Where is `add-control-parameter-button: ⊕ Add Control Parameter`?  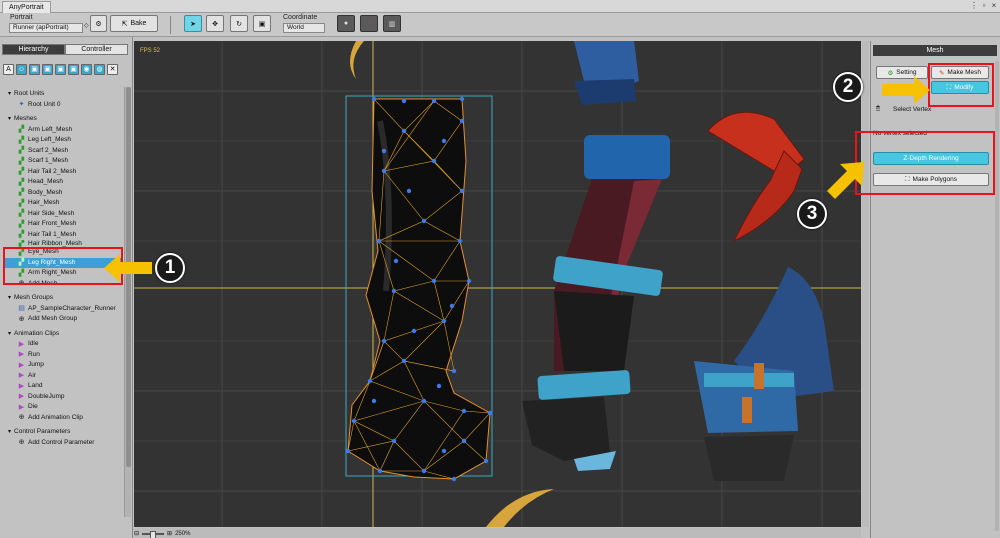
add-control-parameter-button: ⊕ Add Control Parameter is located at coordinates (63, 443).